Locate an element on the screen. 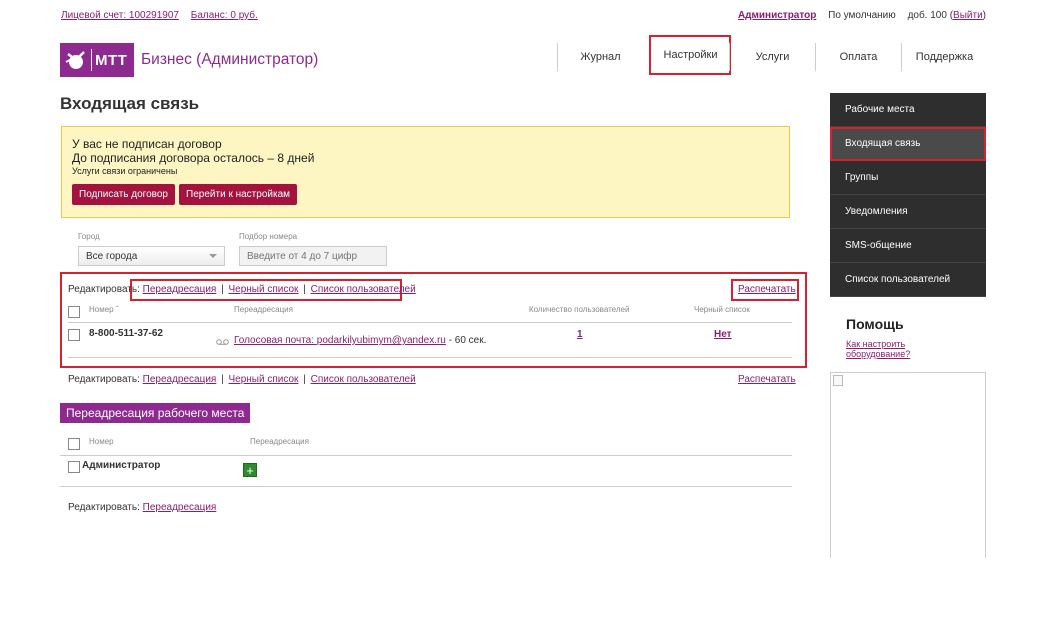  nav-support: Поддержка is located at coordinates (944, 57).